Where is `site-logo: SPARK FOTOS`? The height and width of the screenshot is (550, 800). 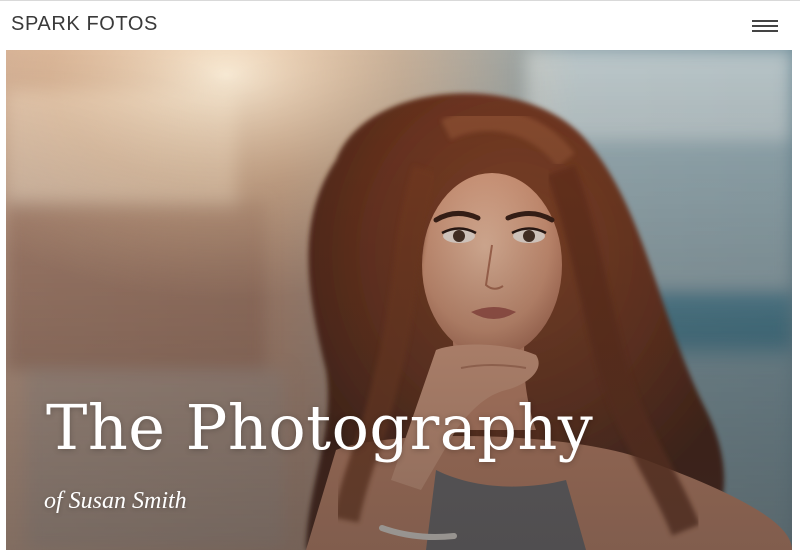 site-logo: SPARK FOTOS is located at coordinates (84, 24).